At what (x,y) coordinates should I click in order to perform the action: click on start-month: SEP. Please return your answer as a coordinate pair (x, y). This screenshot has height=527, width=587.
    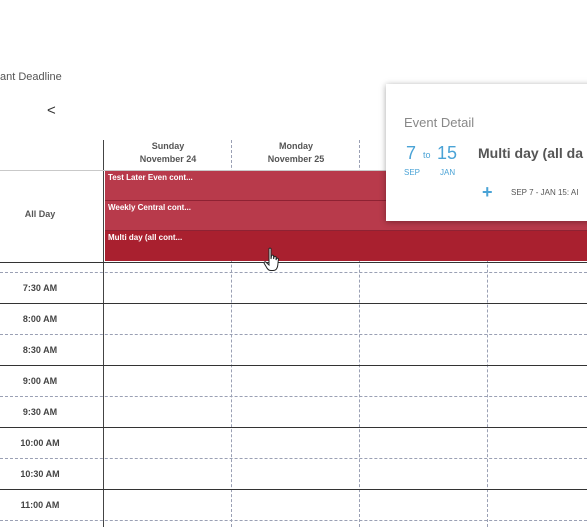
    Looking at the image, I should click on (412, 172).